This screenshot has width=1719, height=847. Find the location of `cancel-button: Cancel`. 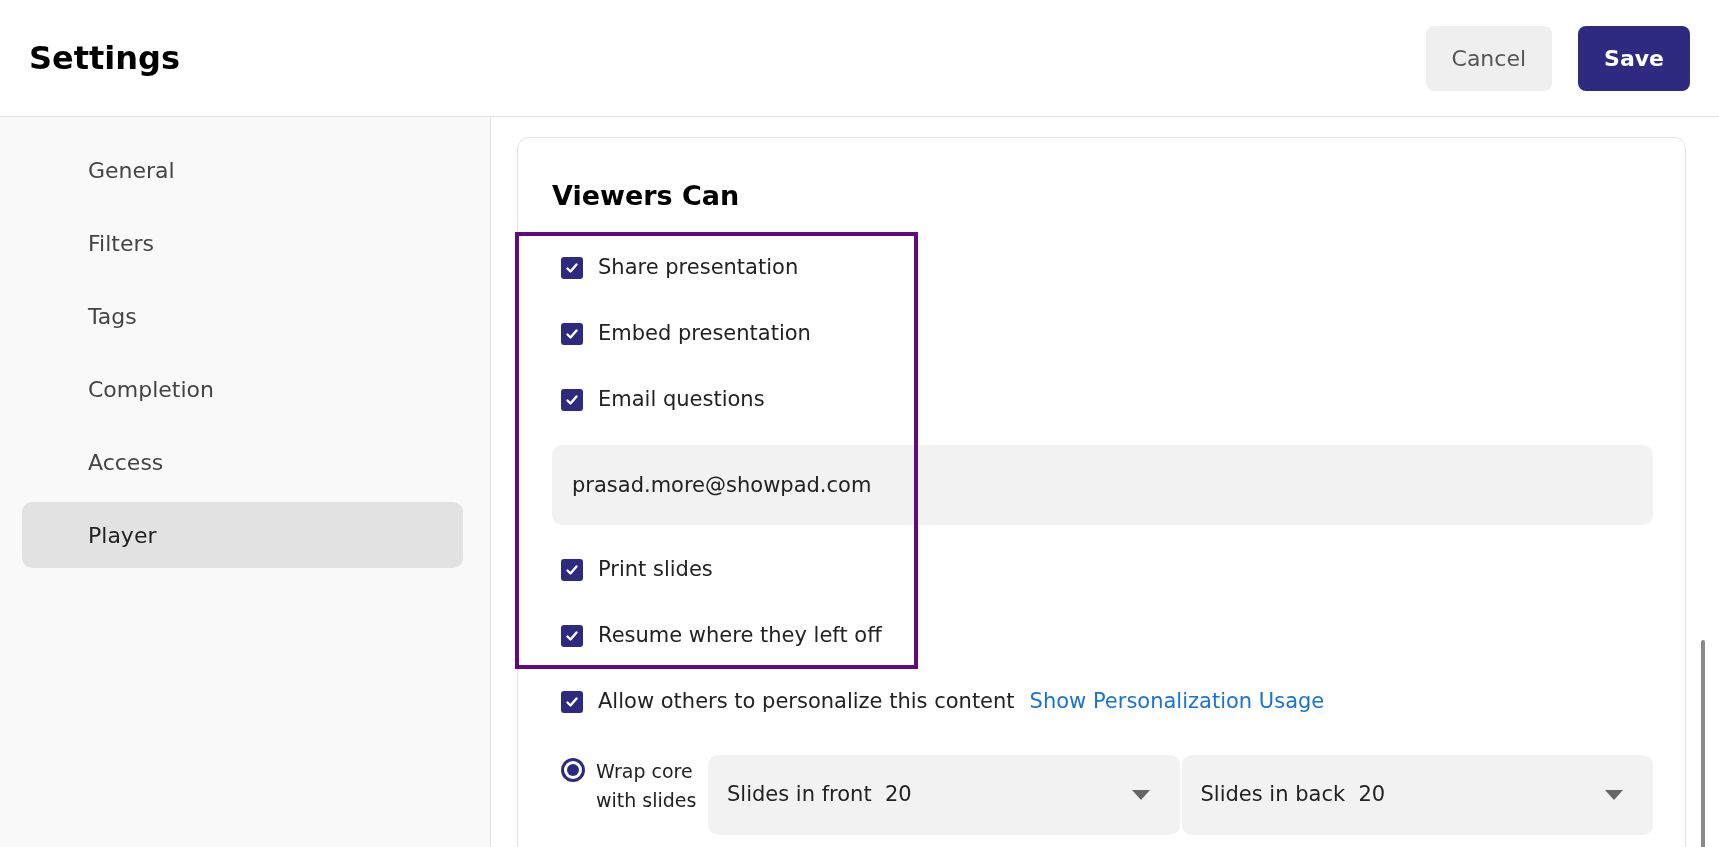

cancel-button: Cancel is located at coordinates (1489, 58).